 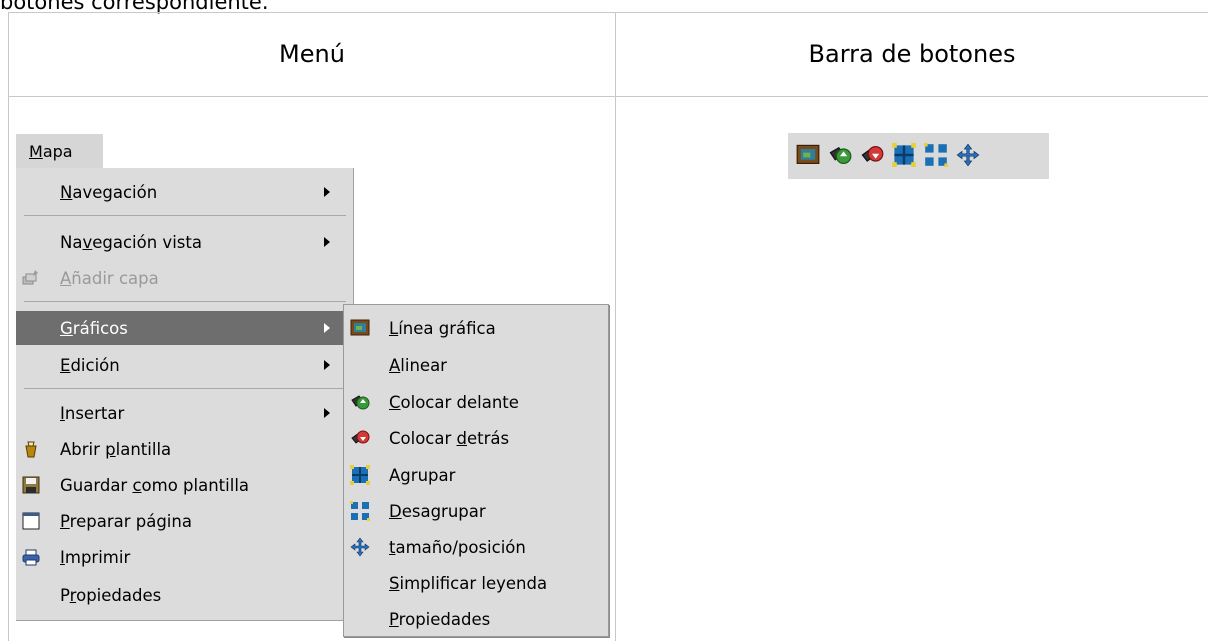 I want to click on submenu-item-tamano-posicion: tamaño/posición, so click(x=476, y=547).